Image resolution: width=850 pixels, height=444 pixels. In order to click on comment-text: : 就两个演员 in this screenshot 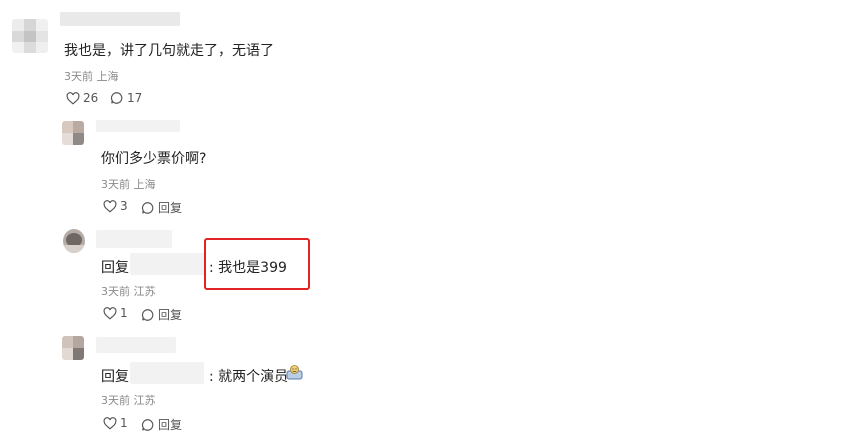, I will do `click(249, 377)`.